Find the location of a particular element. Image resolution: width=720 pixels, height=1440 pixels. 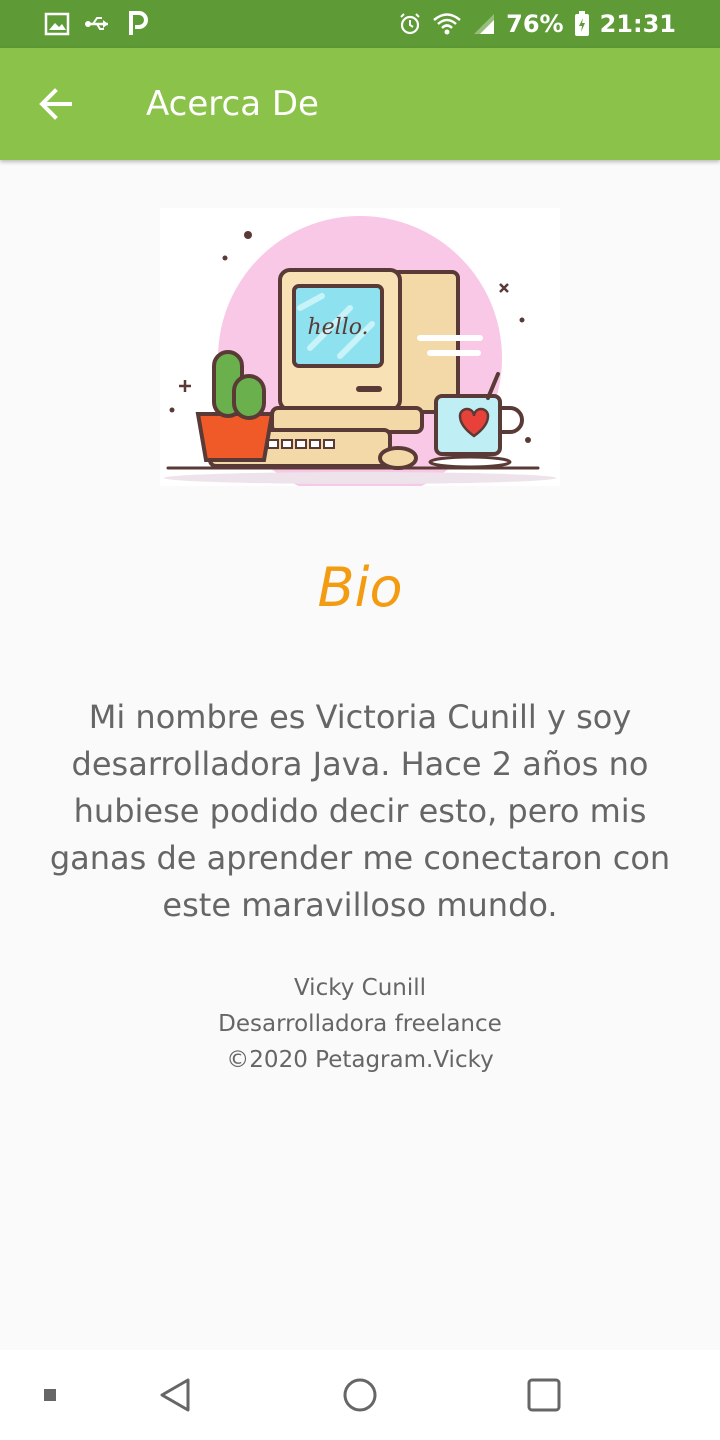

clock: 21:31 is located at coordinates (637, 24).